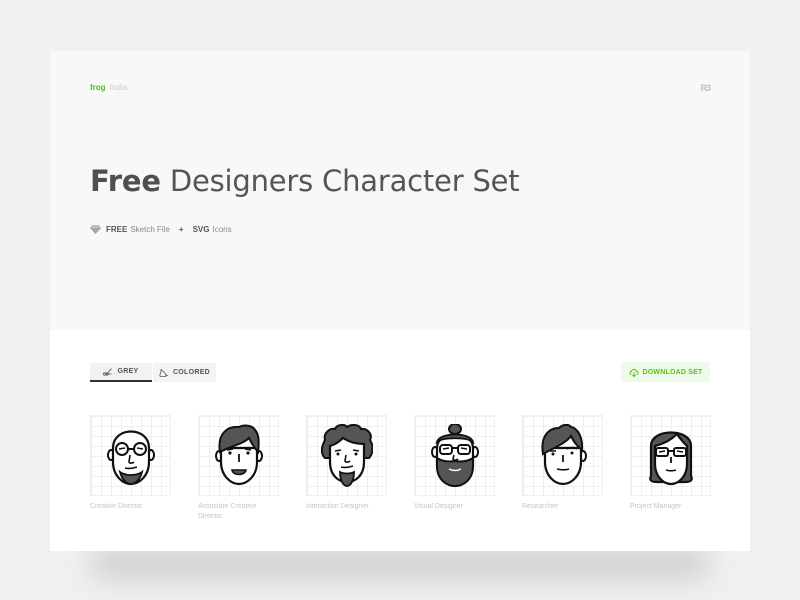  I want to click on character-card: Researcher, so click(562, 463).